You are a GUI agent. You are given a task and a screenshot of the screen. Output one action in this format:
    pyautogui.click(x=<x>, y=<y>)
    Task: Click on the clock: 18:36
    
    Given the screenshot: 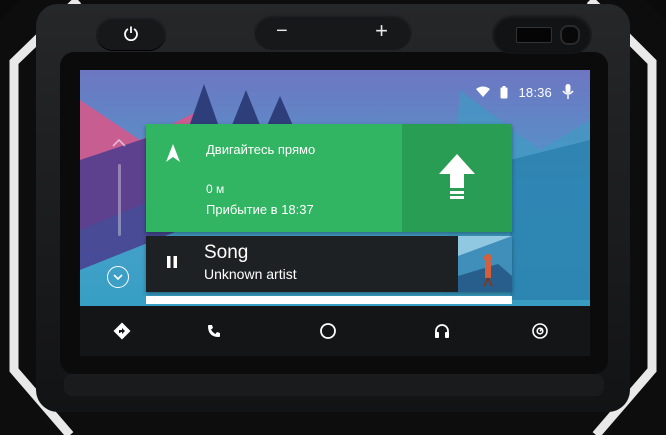 What is the action you would take?
    pyautogui.click(x=535, y=92)
    